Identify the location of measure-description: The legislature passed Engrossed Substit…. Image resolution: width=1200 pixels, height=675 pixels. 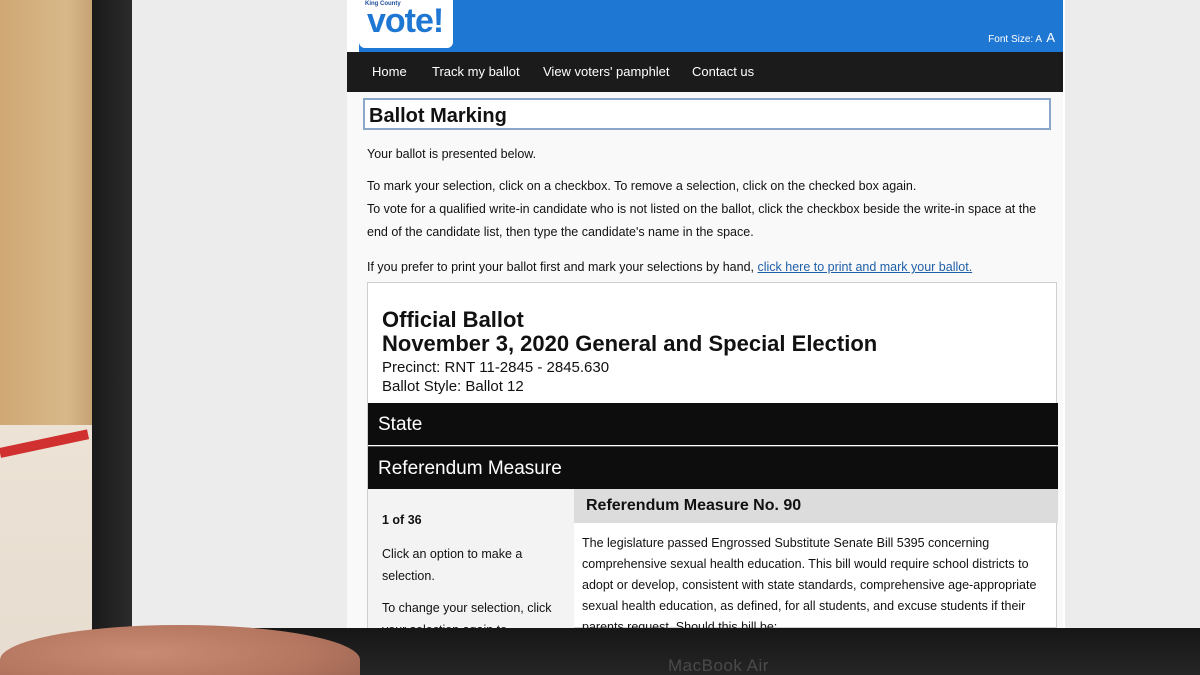
(809, 582).